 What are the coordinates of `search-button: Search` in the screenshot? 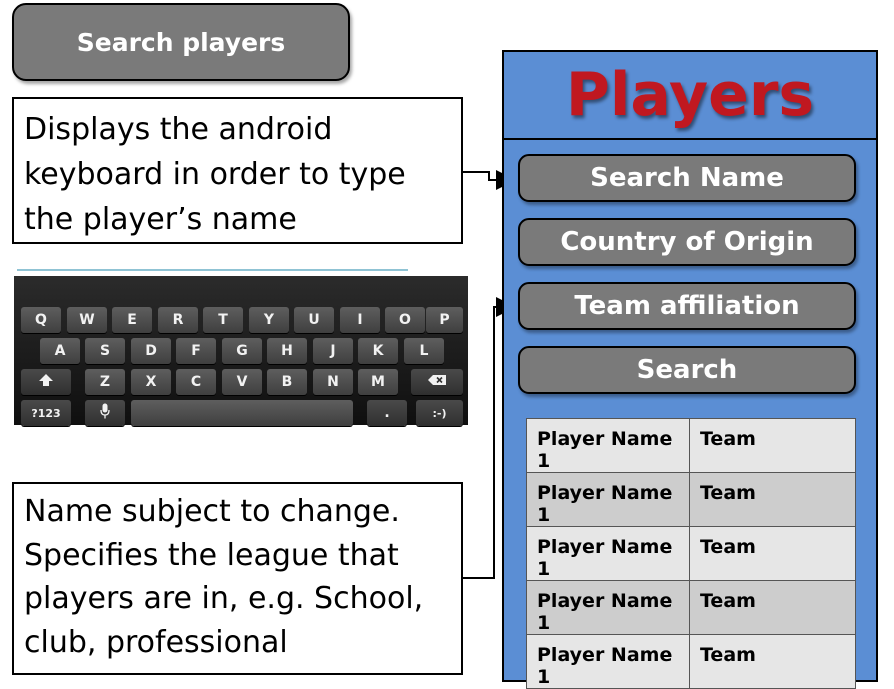 It's located at (687, 370).